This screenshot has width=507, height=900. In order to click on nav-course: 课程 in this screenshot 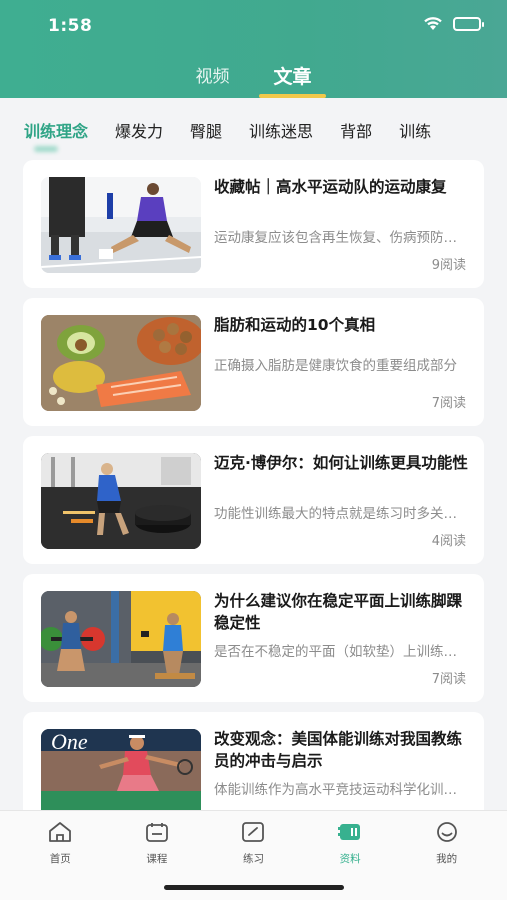, I will do `click(157, 843)`.